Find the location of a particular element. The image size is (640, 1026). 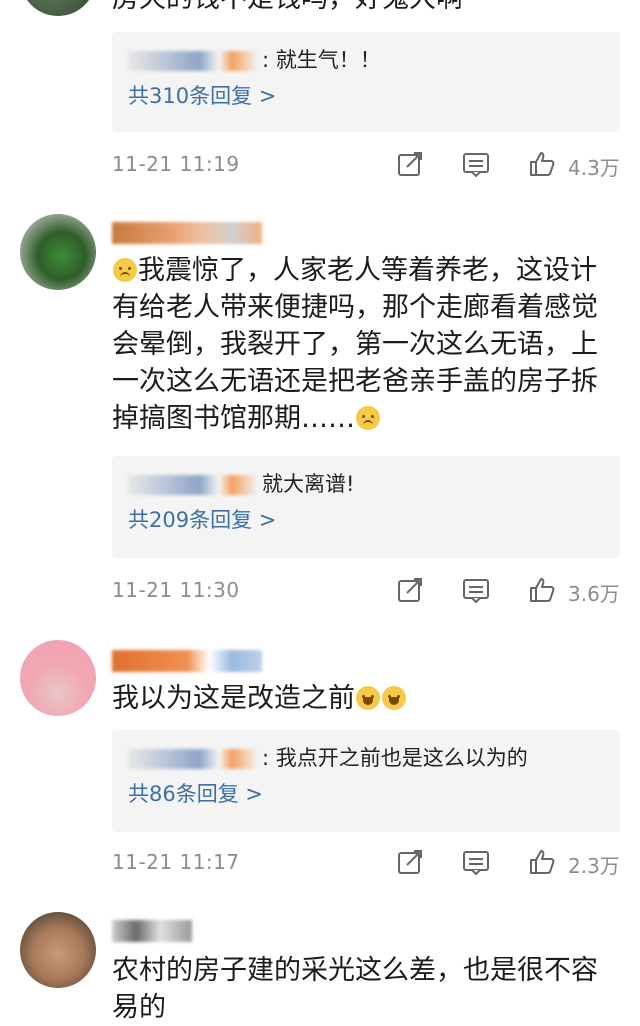

comment-text: 农村的房子建的采光这么差，也是很不容易的 is located at coordinates (355, 989).